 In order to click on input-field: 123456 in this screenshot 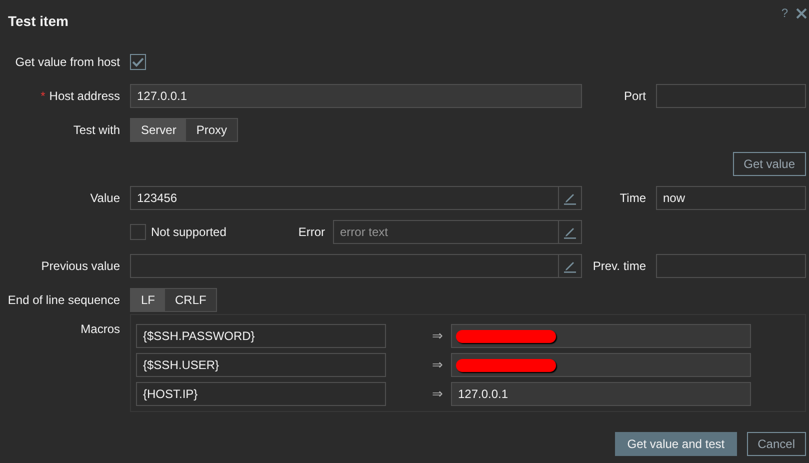, I will do `click(344, 198)`.